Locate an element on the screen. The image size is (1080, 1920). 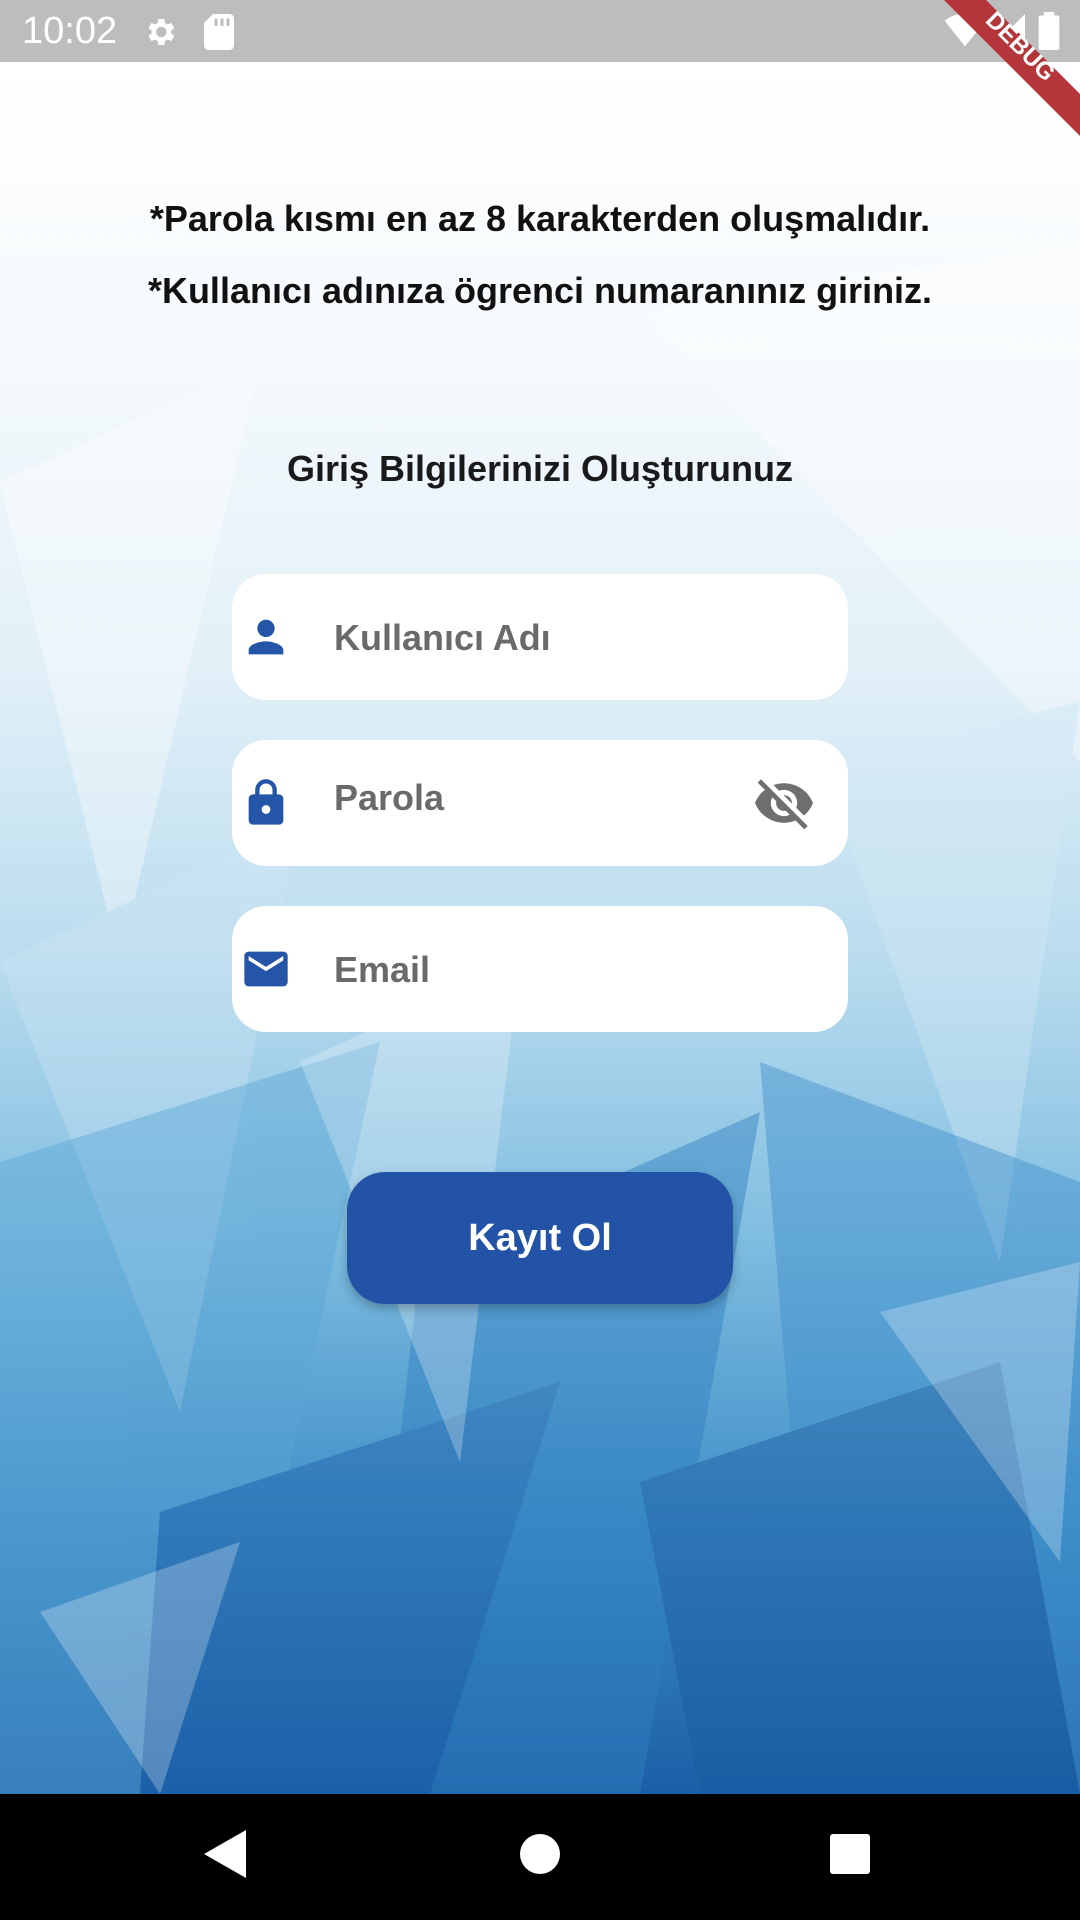
form-title: Giriş Bilgilerinizi Oluşturunuz is located at coordinates (540, 468).